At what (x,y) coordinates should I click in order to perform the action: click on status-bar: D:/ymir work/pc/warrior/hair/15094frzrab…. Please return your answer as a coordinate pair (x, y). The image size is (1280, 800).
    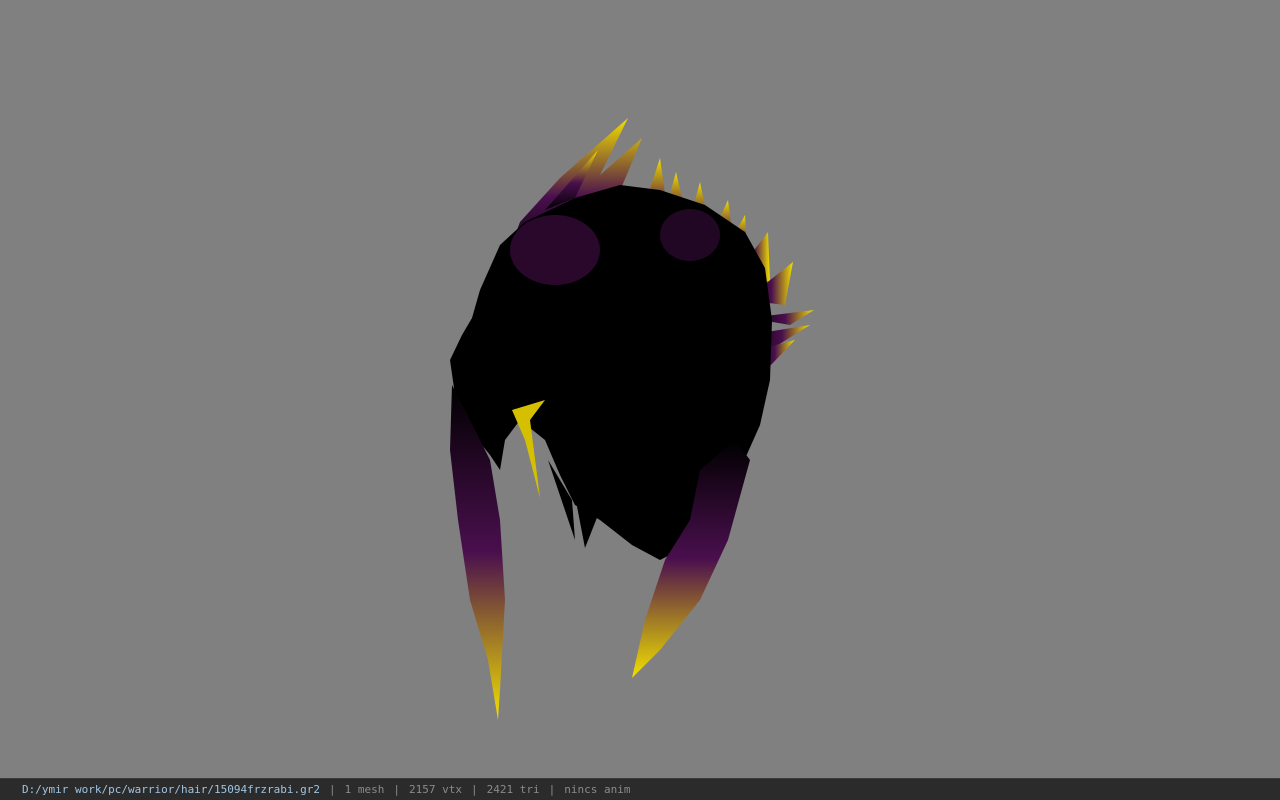
    Looking at the image, I should click on (640, 789).